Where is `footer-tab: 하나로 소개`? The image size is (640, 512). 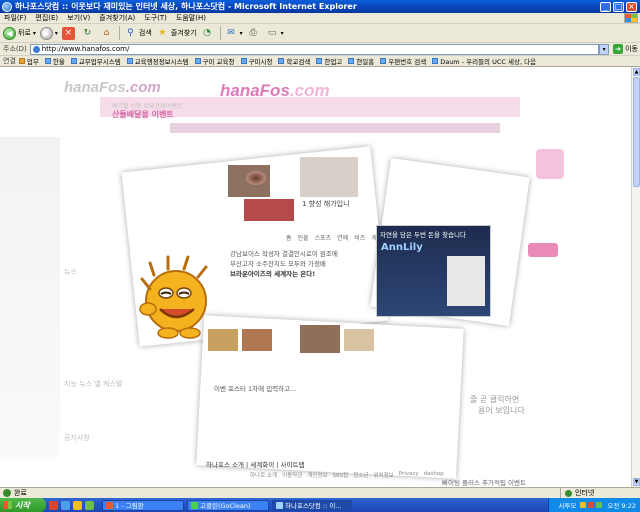 footer-tab: 하나로 소개 is located at coordinates (263, 475).